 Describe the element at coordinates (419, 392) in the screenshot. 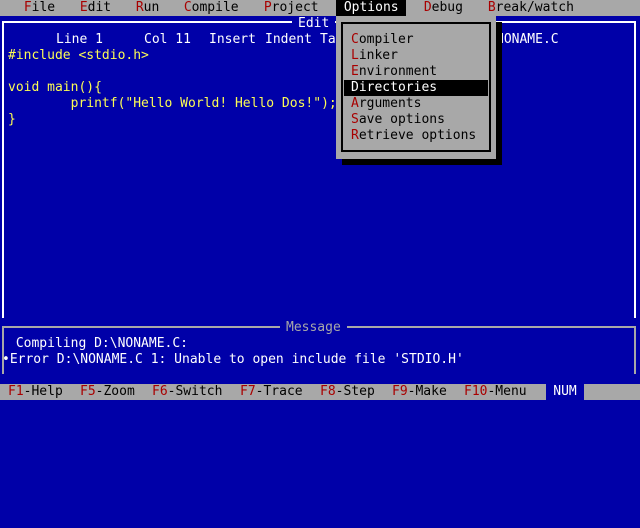

I see `help-f9: F9-Make` at that location.